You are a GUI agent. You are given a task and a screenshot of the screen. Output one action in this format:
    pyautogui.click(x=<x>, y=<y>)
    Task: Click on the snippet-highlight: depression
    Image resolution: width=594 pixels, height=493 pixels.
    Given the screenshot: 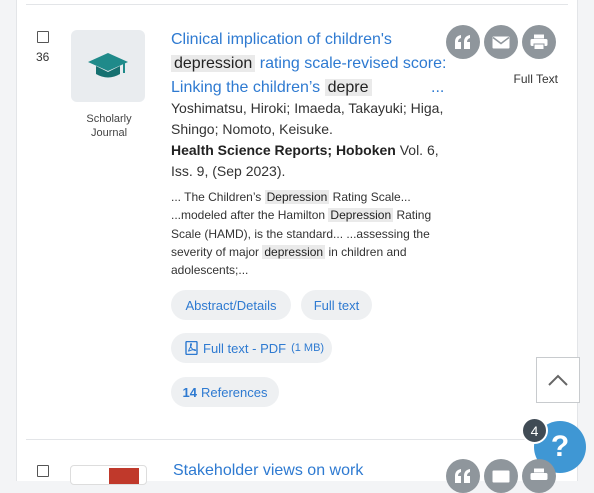 What is the action you would take?
    pyautogui.click(x=294, y=251)
    